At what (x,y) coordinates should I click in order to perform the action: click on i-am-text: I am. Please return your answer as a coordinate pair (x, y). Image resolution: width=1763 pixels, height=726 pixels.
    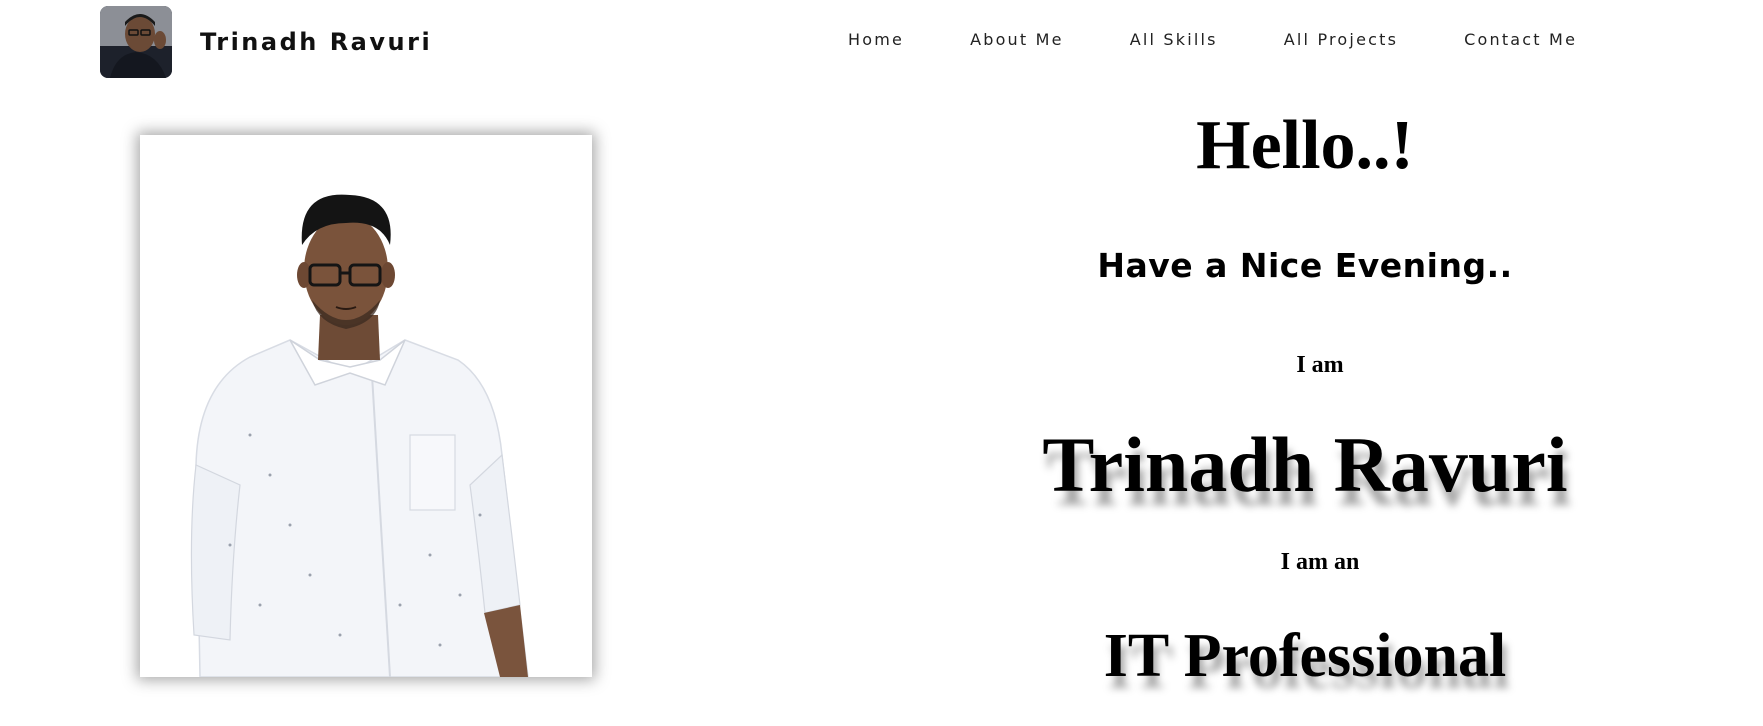
    Looking at the image, I should click on (1320, 365).